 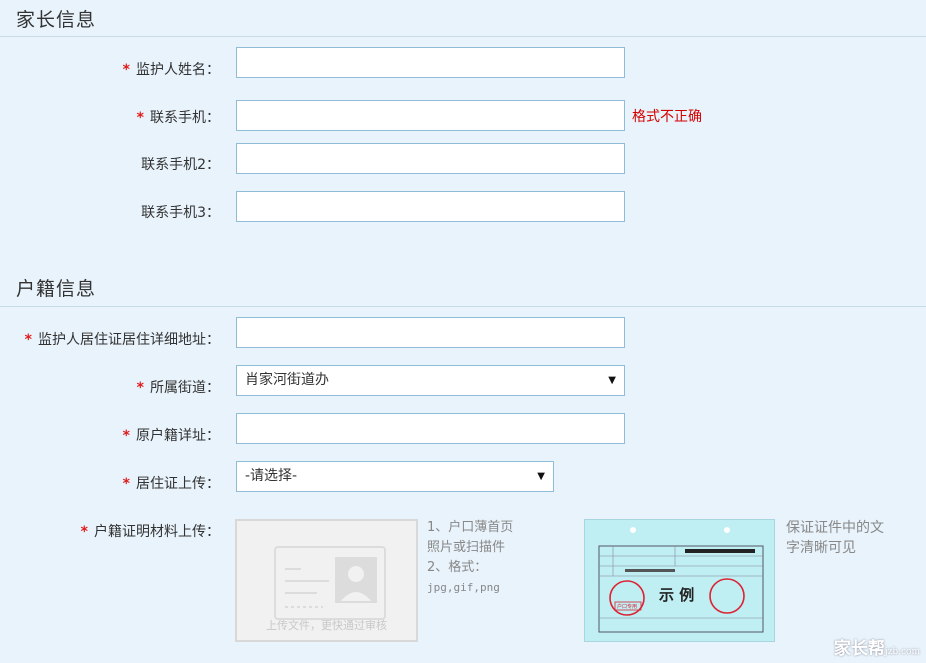 I want to click on address-label: * 监护人居住证居住详细地址：, so click(x=122, y=340).